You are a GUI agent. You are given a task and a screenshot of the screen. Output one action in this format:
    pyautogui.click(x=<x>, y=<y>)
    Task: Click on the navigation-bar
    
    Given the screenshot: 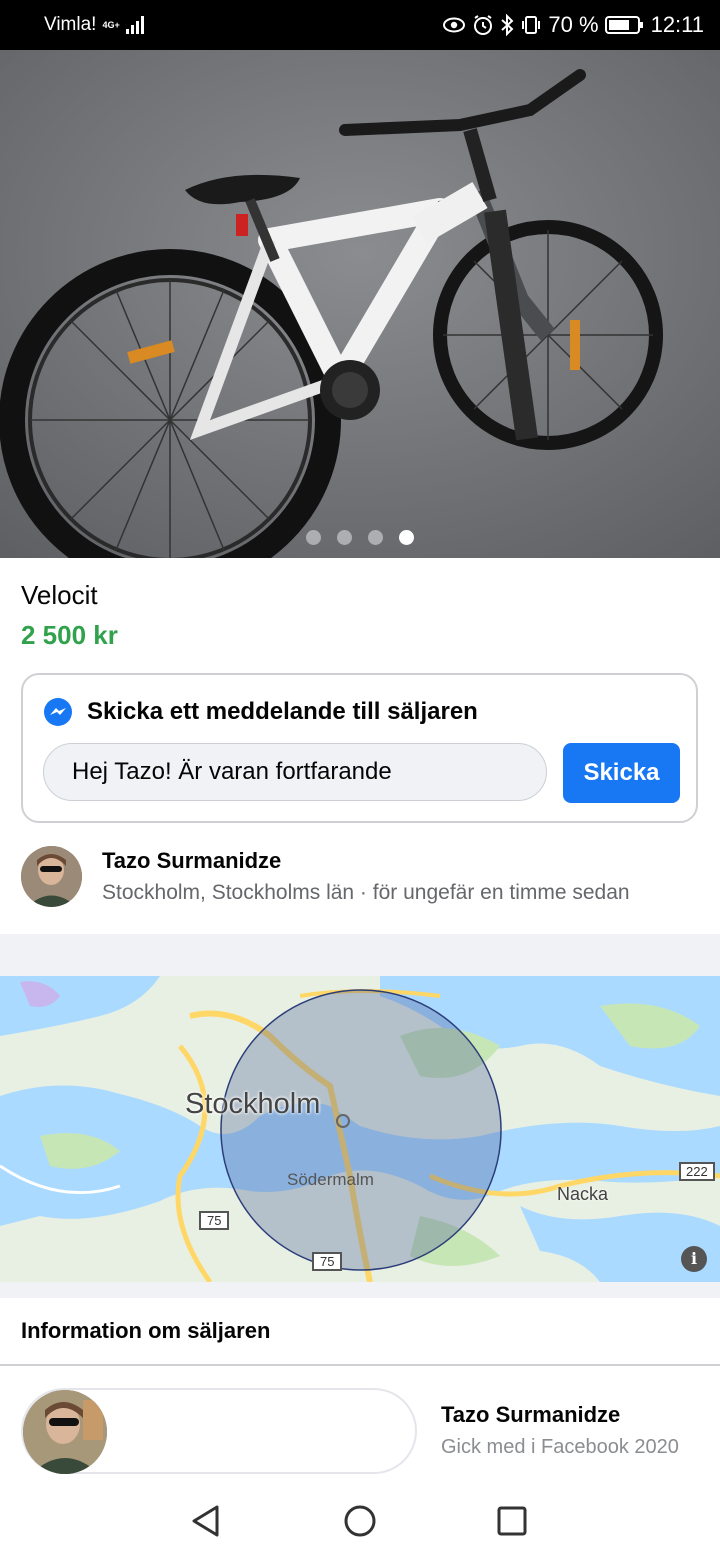 What is the action you would take?
    pyautogui.click(x=360, y=1522)
    